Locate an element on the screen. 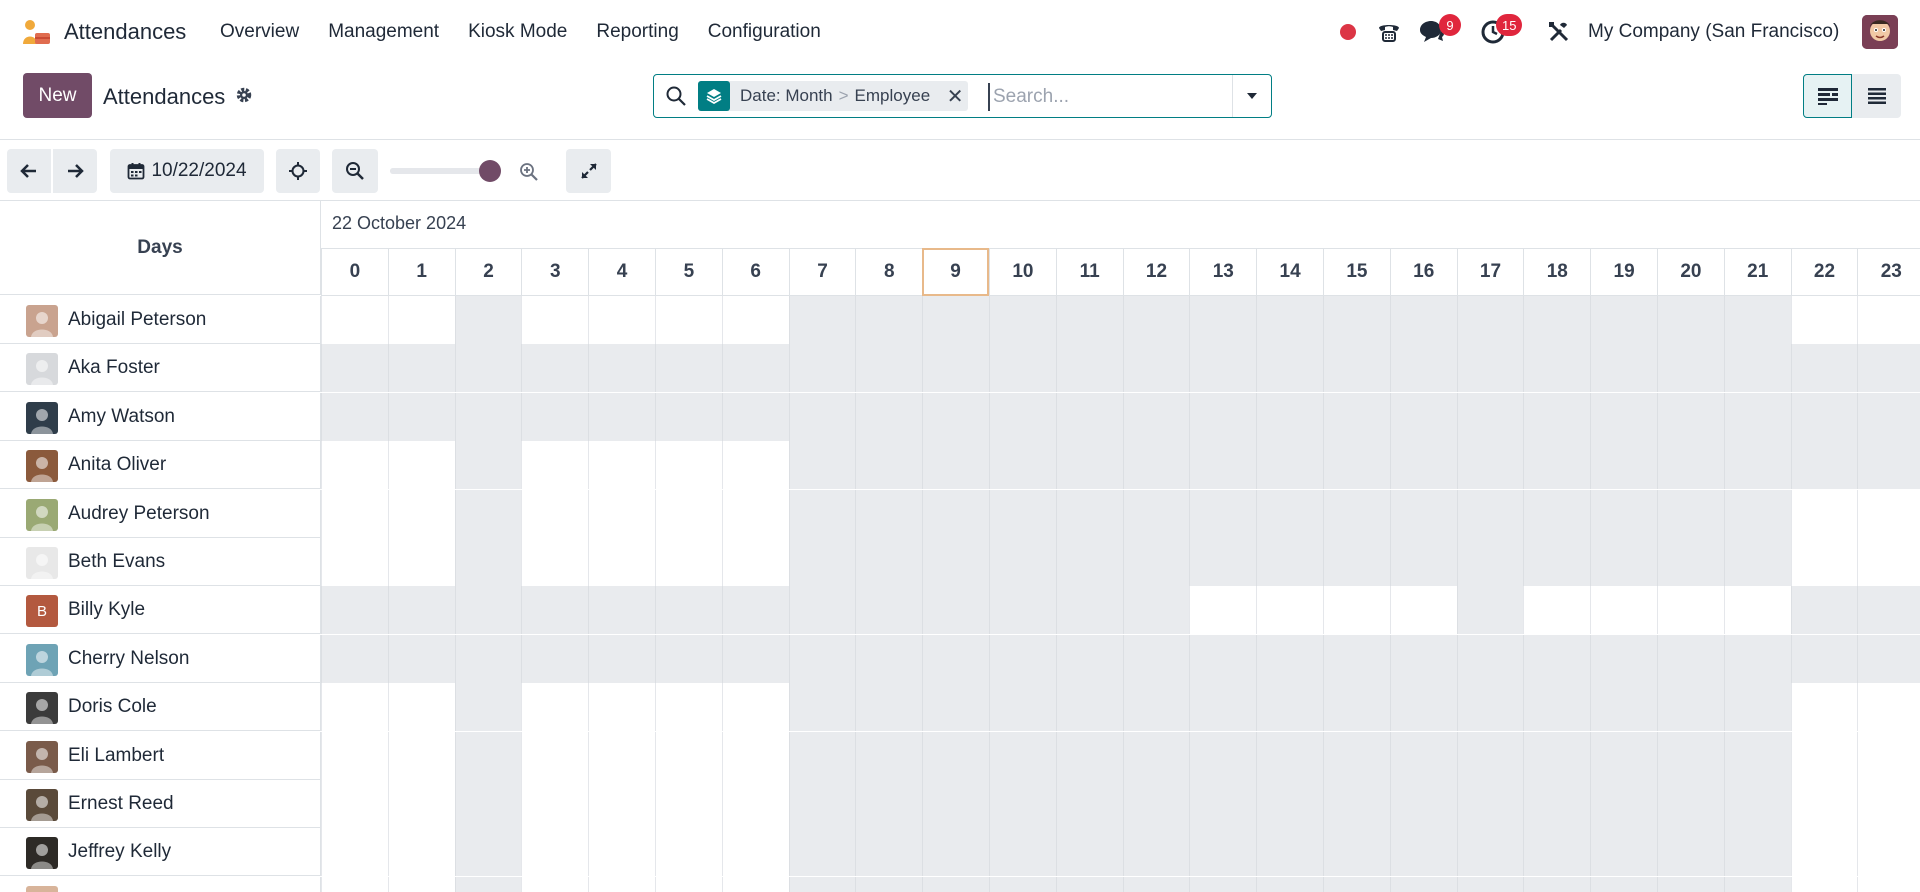  employee-row-header is located at coordinates (160, 884).